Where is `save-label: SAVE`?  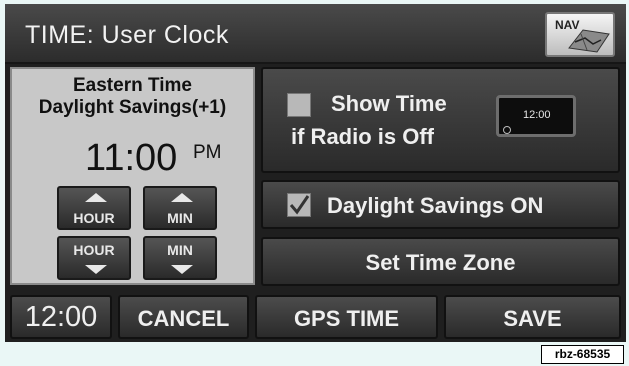
save-label: SAVE is located at coordinates (532, 318).